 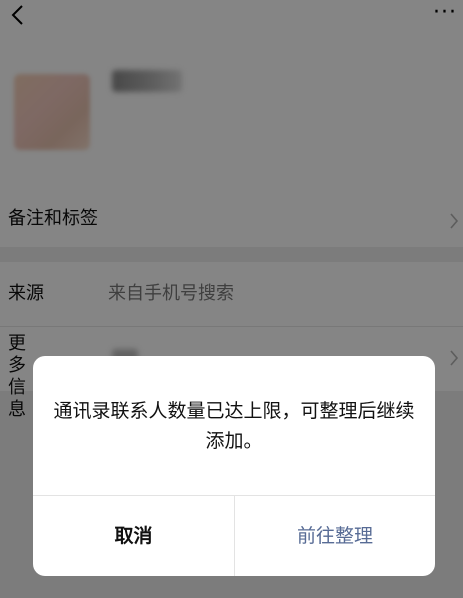 I want to click on go-organize-button: 前往整理, so click(x=335, y=536).